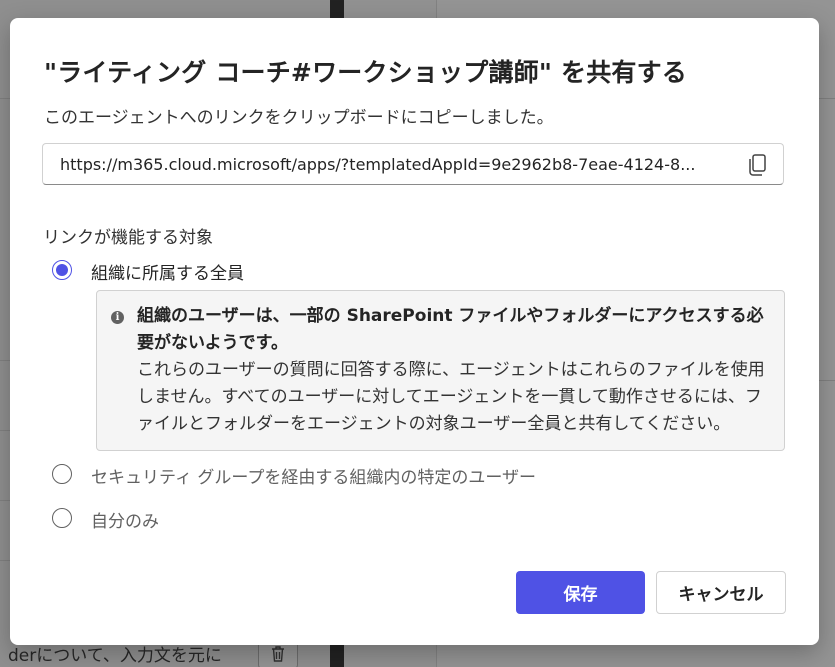 The height and width of the screenshot is (667, 835). What do you see at coordinates (62, 270) in the screenshot?
I see `radio-selected` at bounding box center [62, 270].